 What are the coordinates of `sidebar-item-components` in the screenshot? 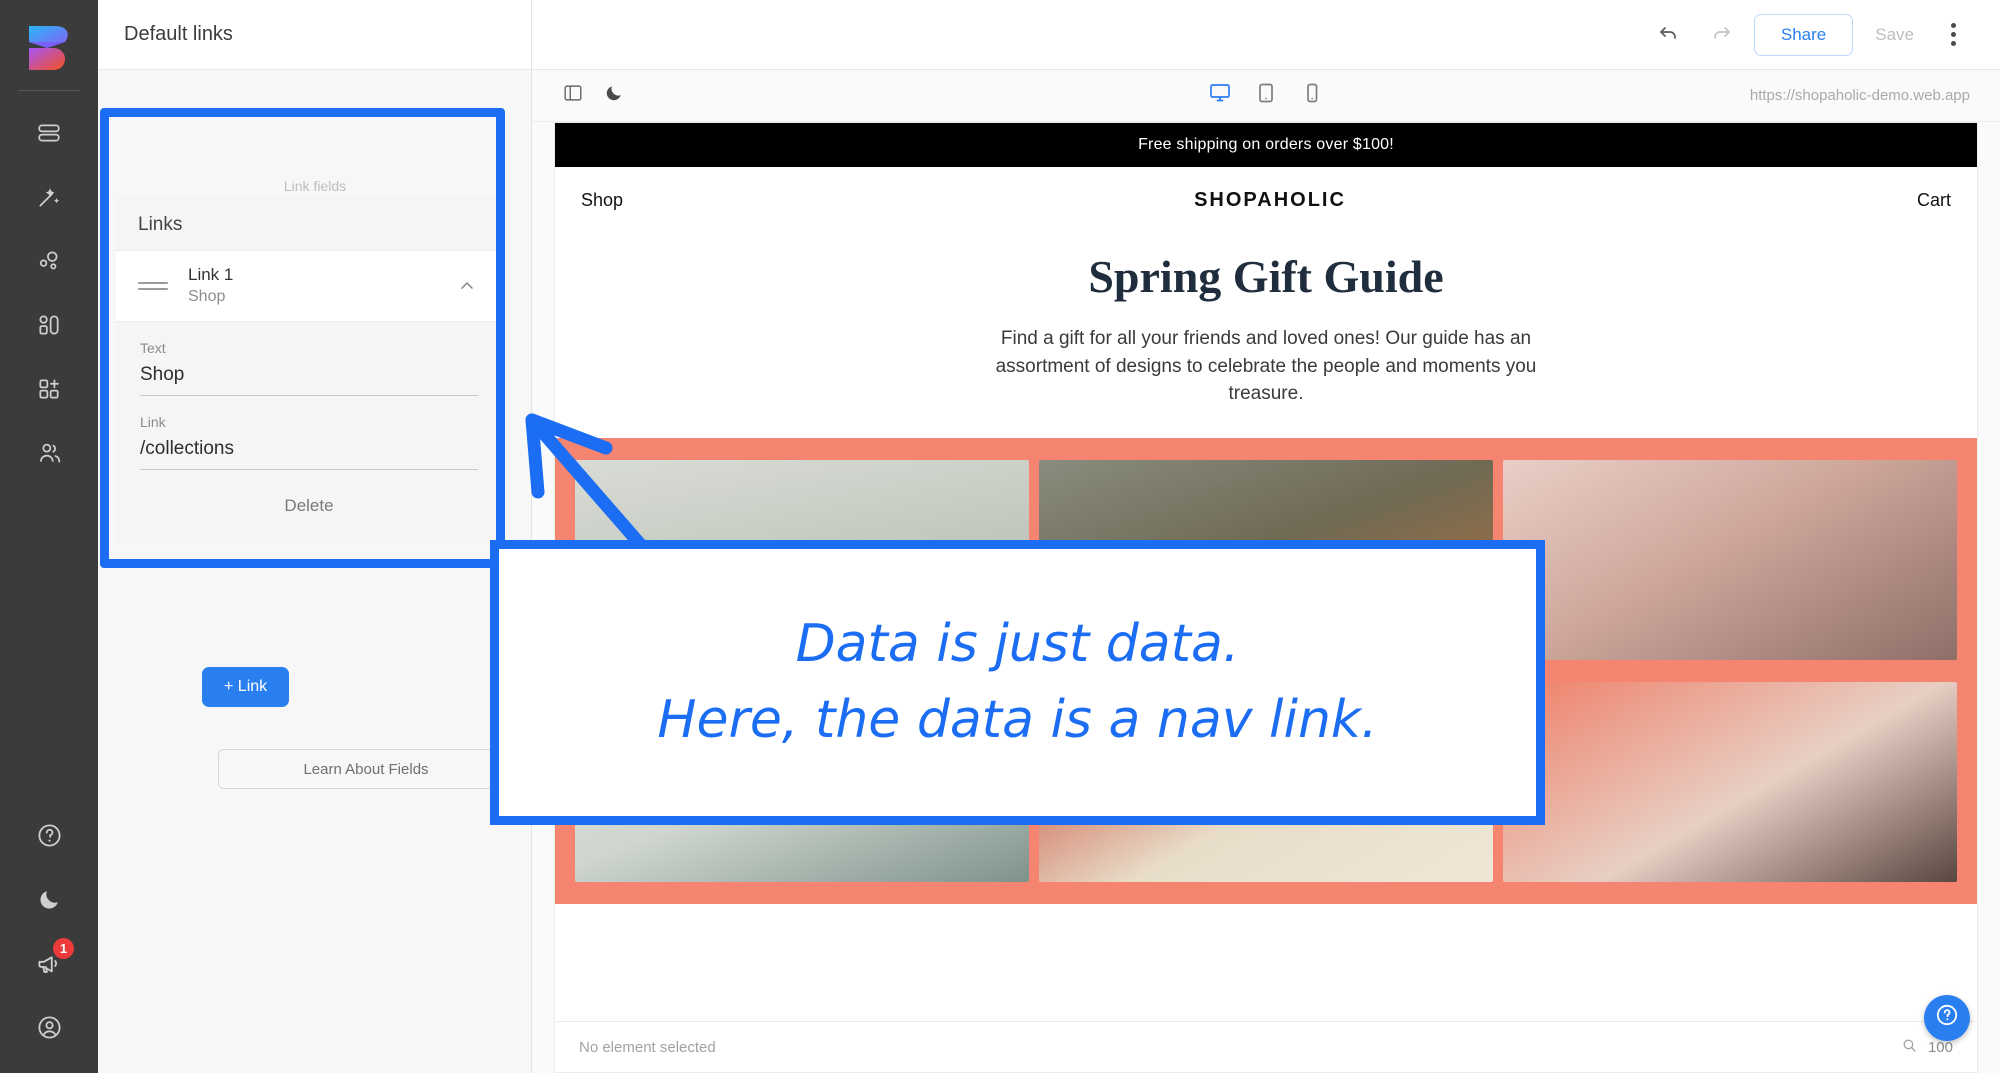 It's located at (49, 325).